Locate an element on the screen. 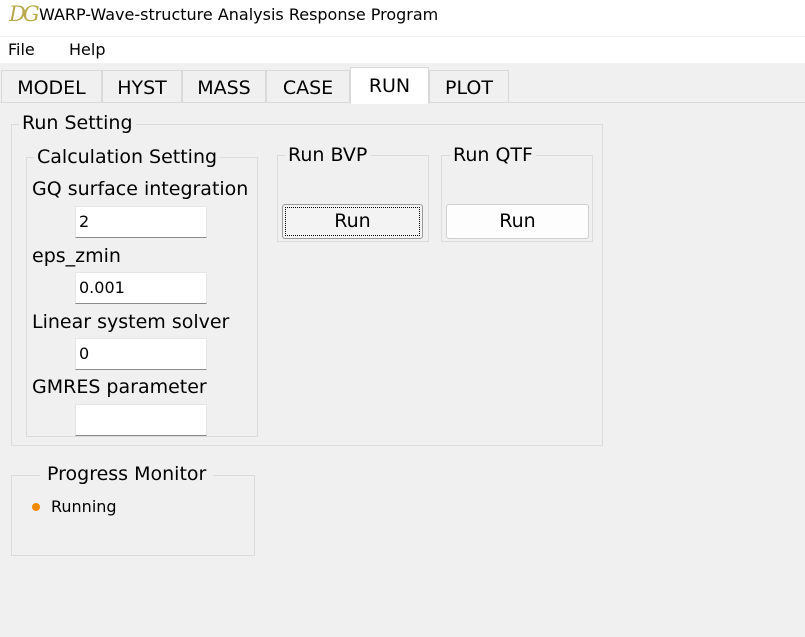 This screenshot has width=805, height=637. menu-bar: File Help is located at coordinates (402, 50).